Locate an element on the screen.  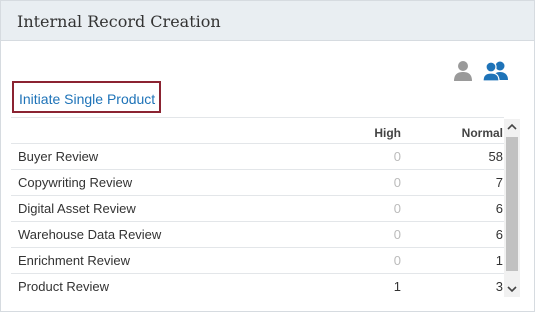
table-row: Enrichment Review 0 1 is located at coordinates (257, 260).